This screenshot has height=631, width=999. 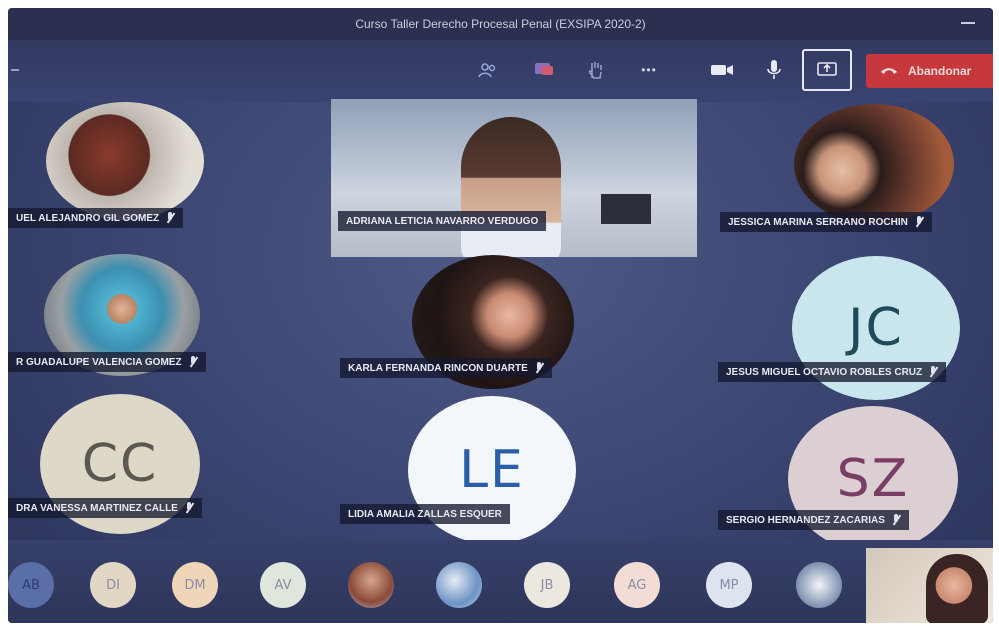 I want to click on share-screen-button, so click(x=827, y=70).